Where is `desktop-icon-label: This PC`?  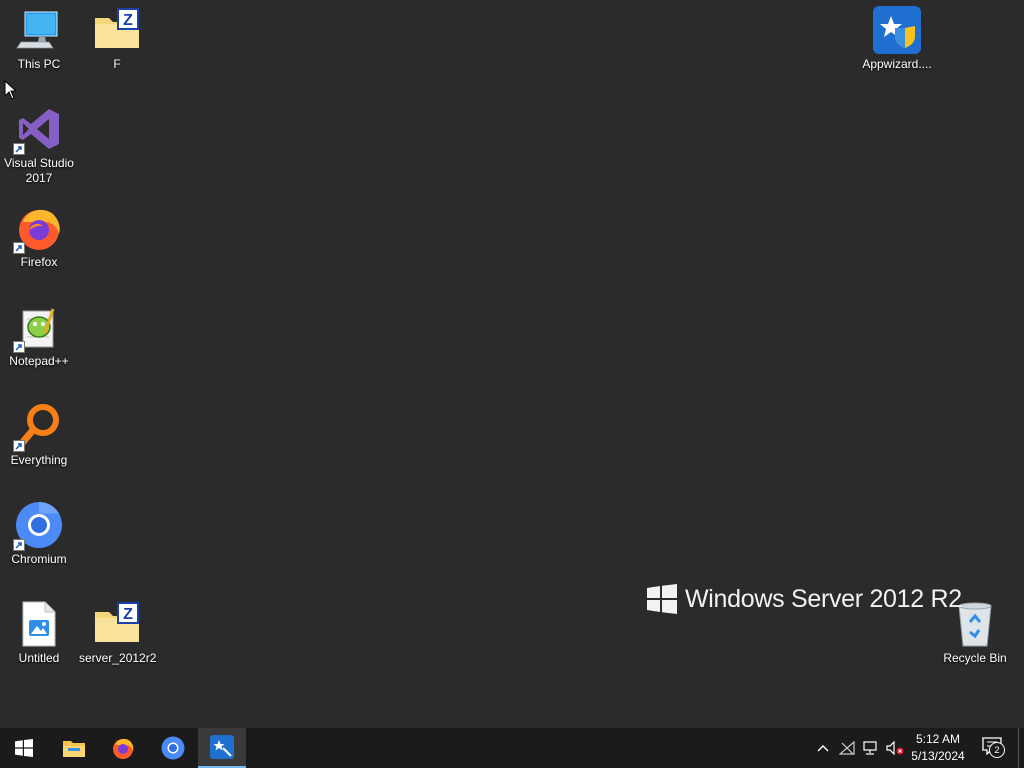 desktop-icon-label: This PC is located at coordinates (39, 64).